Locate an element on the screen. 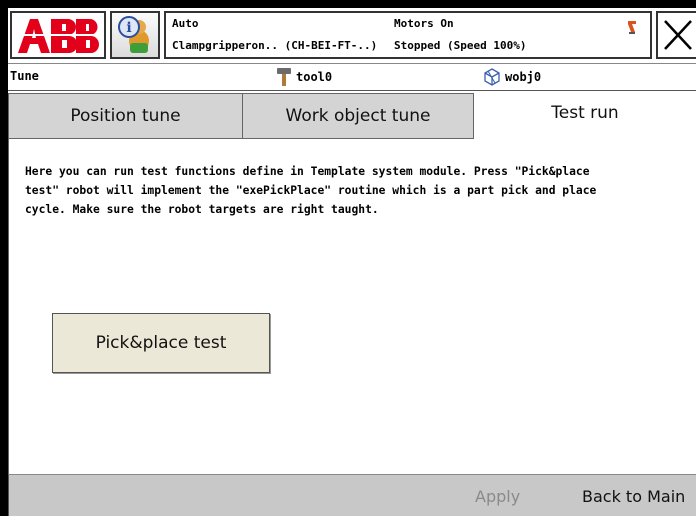 This screenshot has height=516, width=696. command-bar: Apply Back to Main is located at coordinates (352, 495).